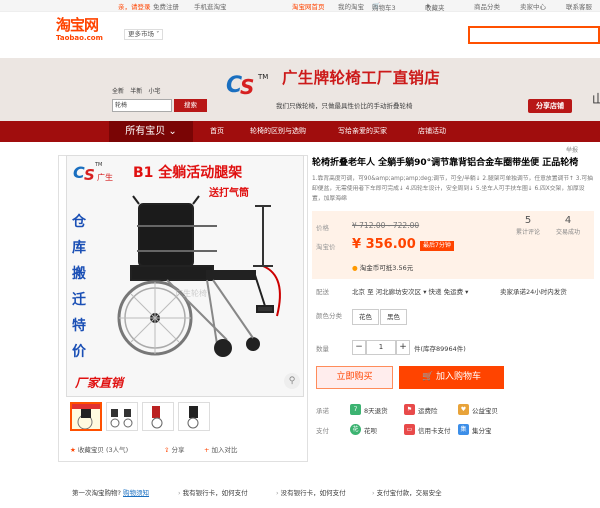 Image resolution: width=600 pixels, height=508 pixels. Describe the element at coordinates (440, 349) in the screenshot. I see `stock-count: 件(库存89964件)` at that location.